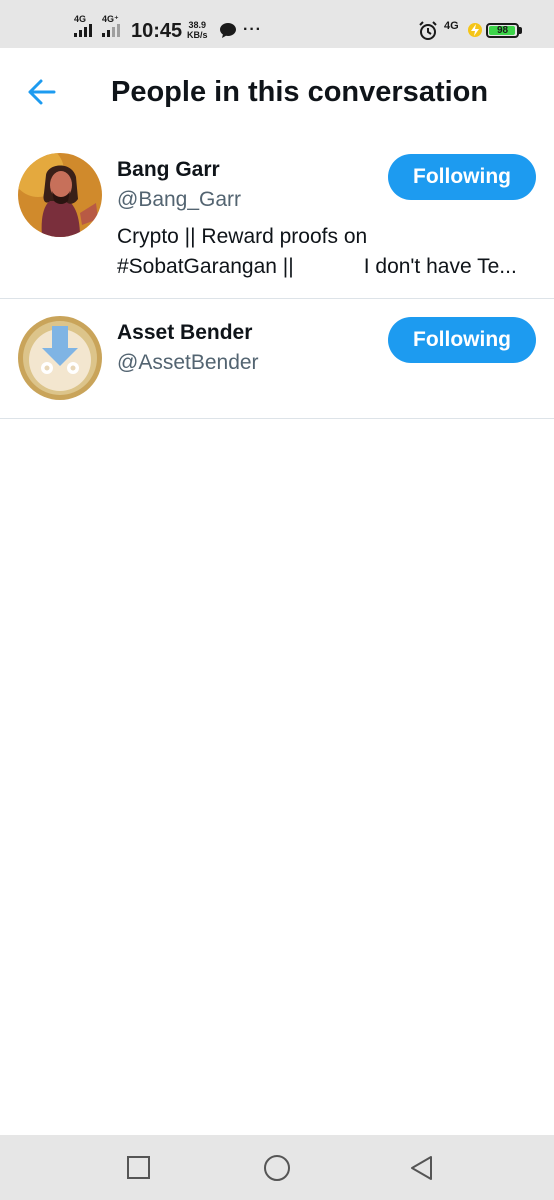 This screenshot has height=1200, width=554. I want to click on more-notifications: ···, so click(252, 29).